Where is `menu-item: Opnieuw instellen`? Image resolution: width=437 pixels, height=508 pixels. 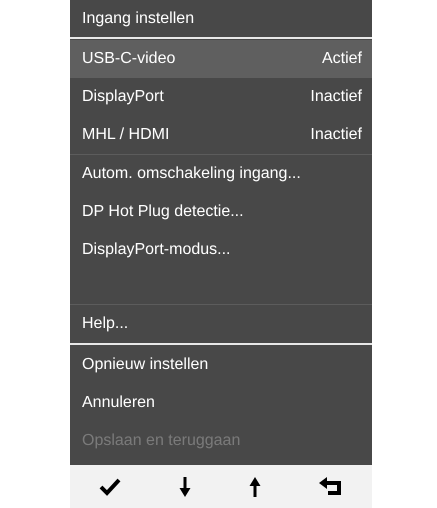 menu-item: Opnieuw instellen is located at coordinates (145, 365).